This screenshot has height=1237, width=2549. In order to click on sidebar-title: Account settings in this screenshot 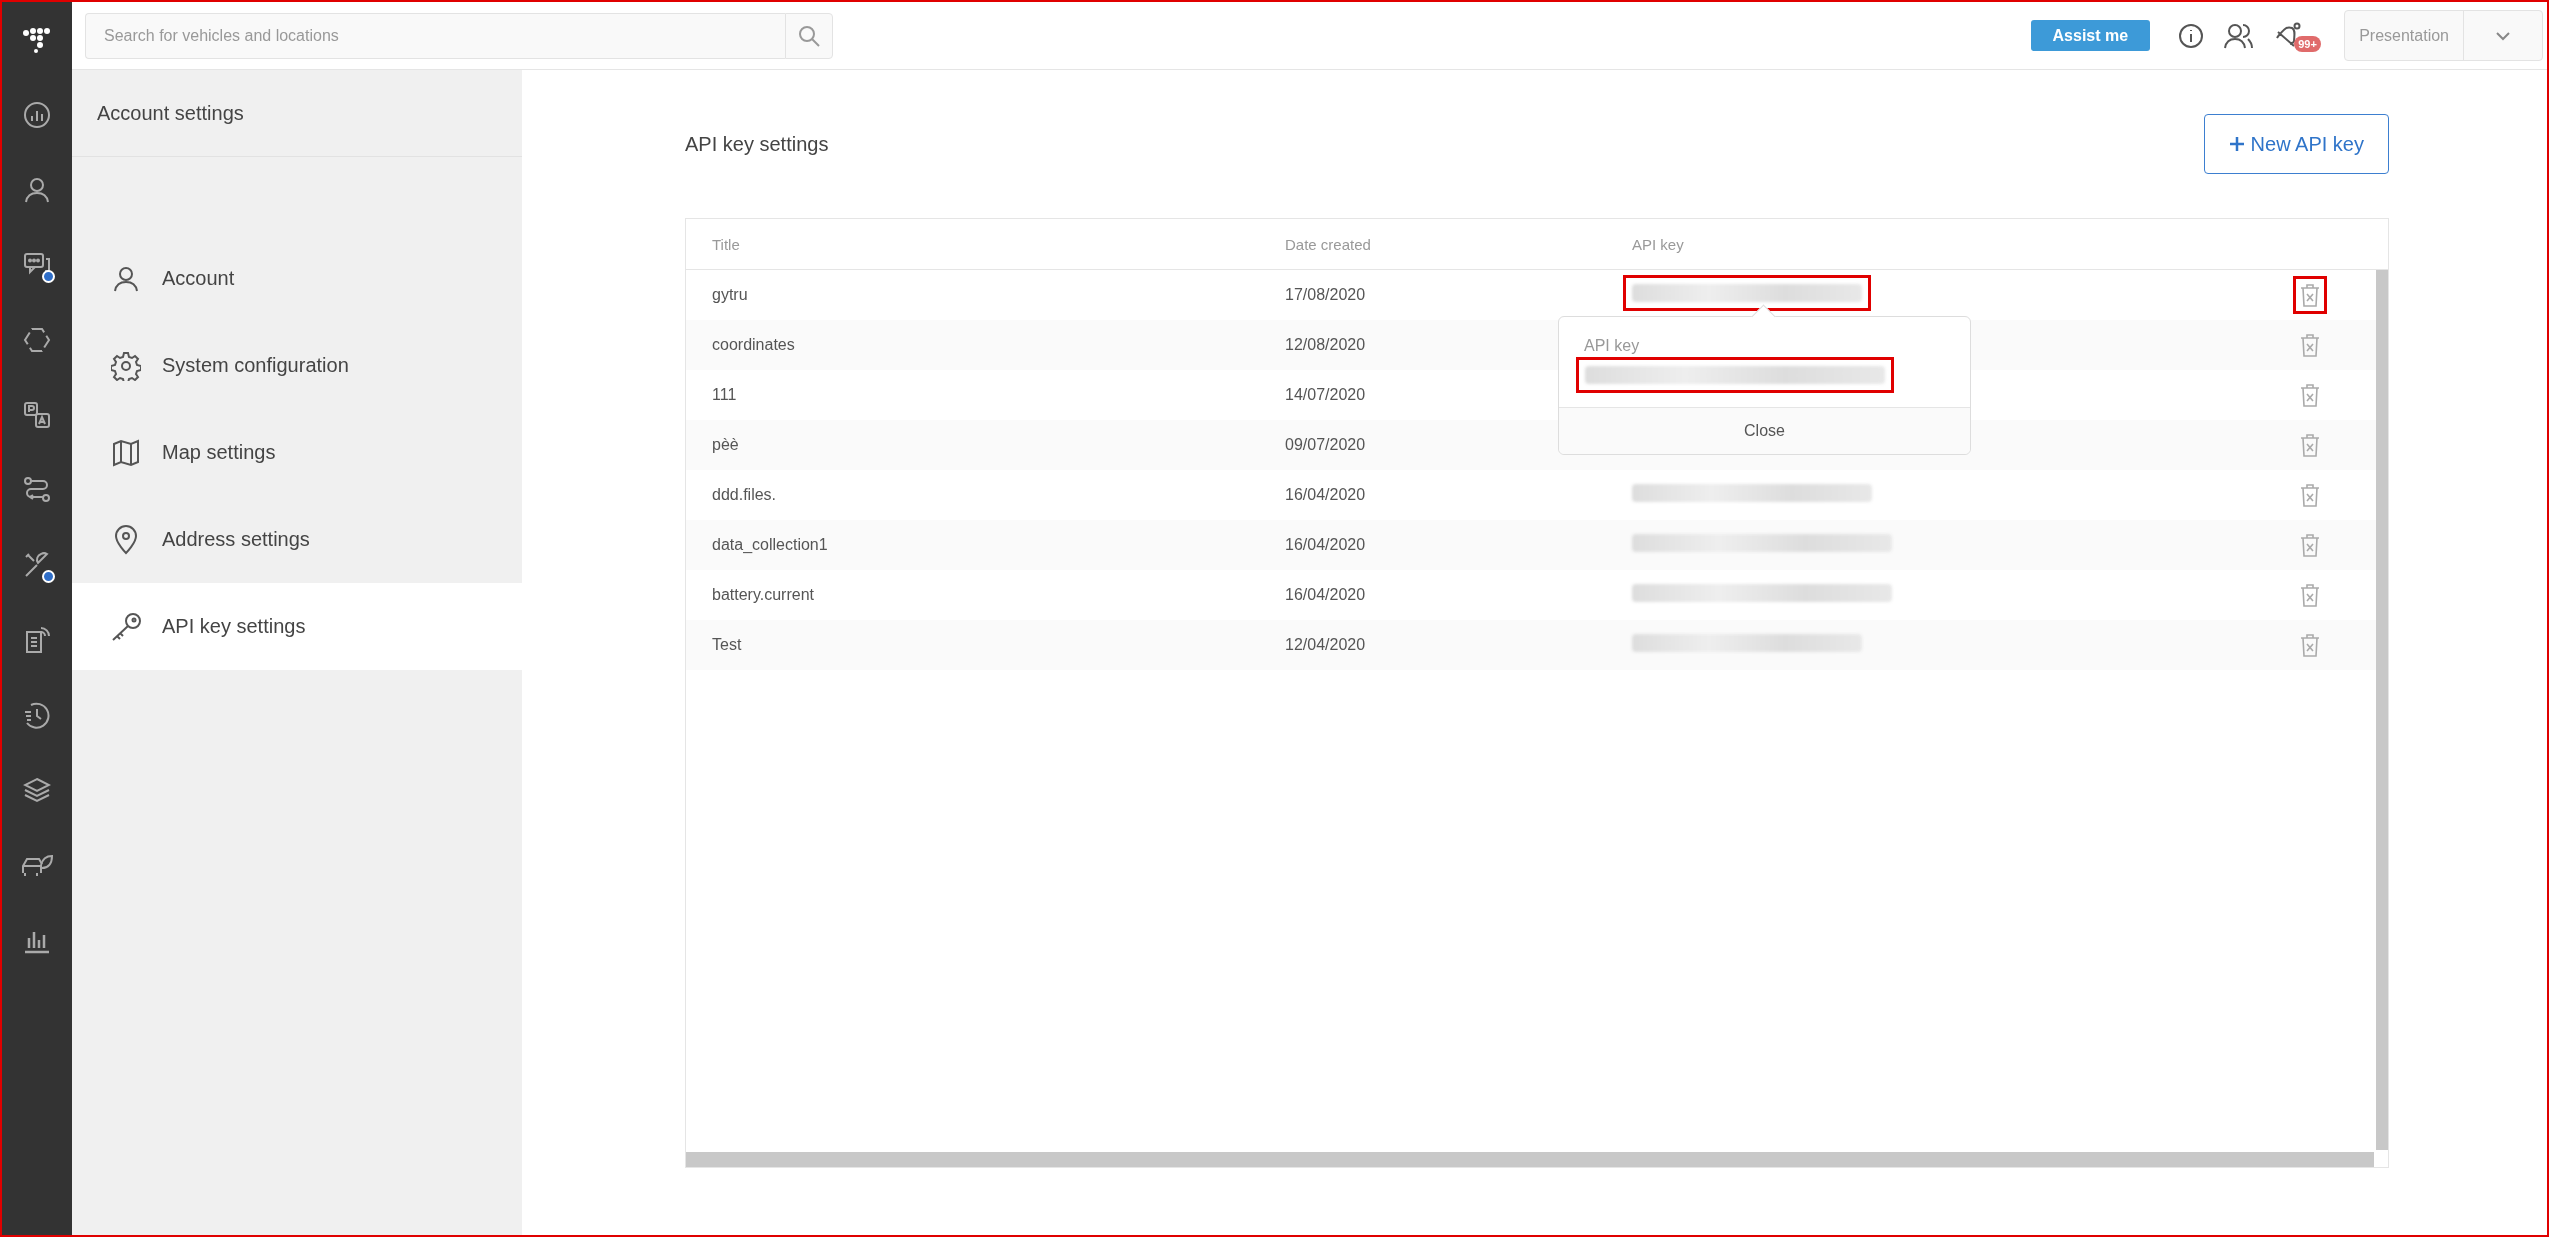, I will do `click(170, 113)`.